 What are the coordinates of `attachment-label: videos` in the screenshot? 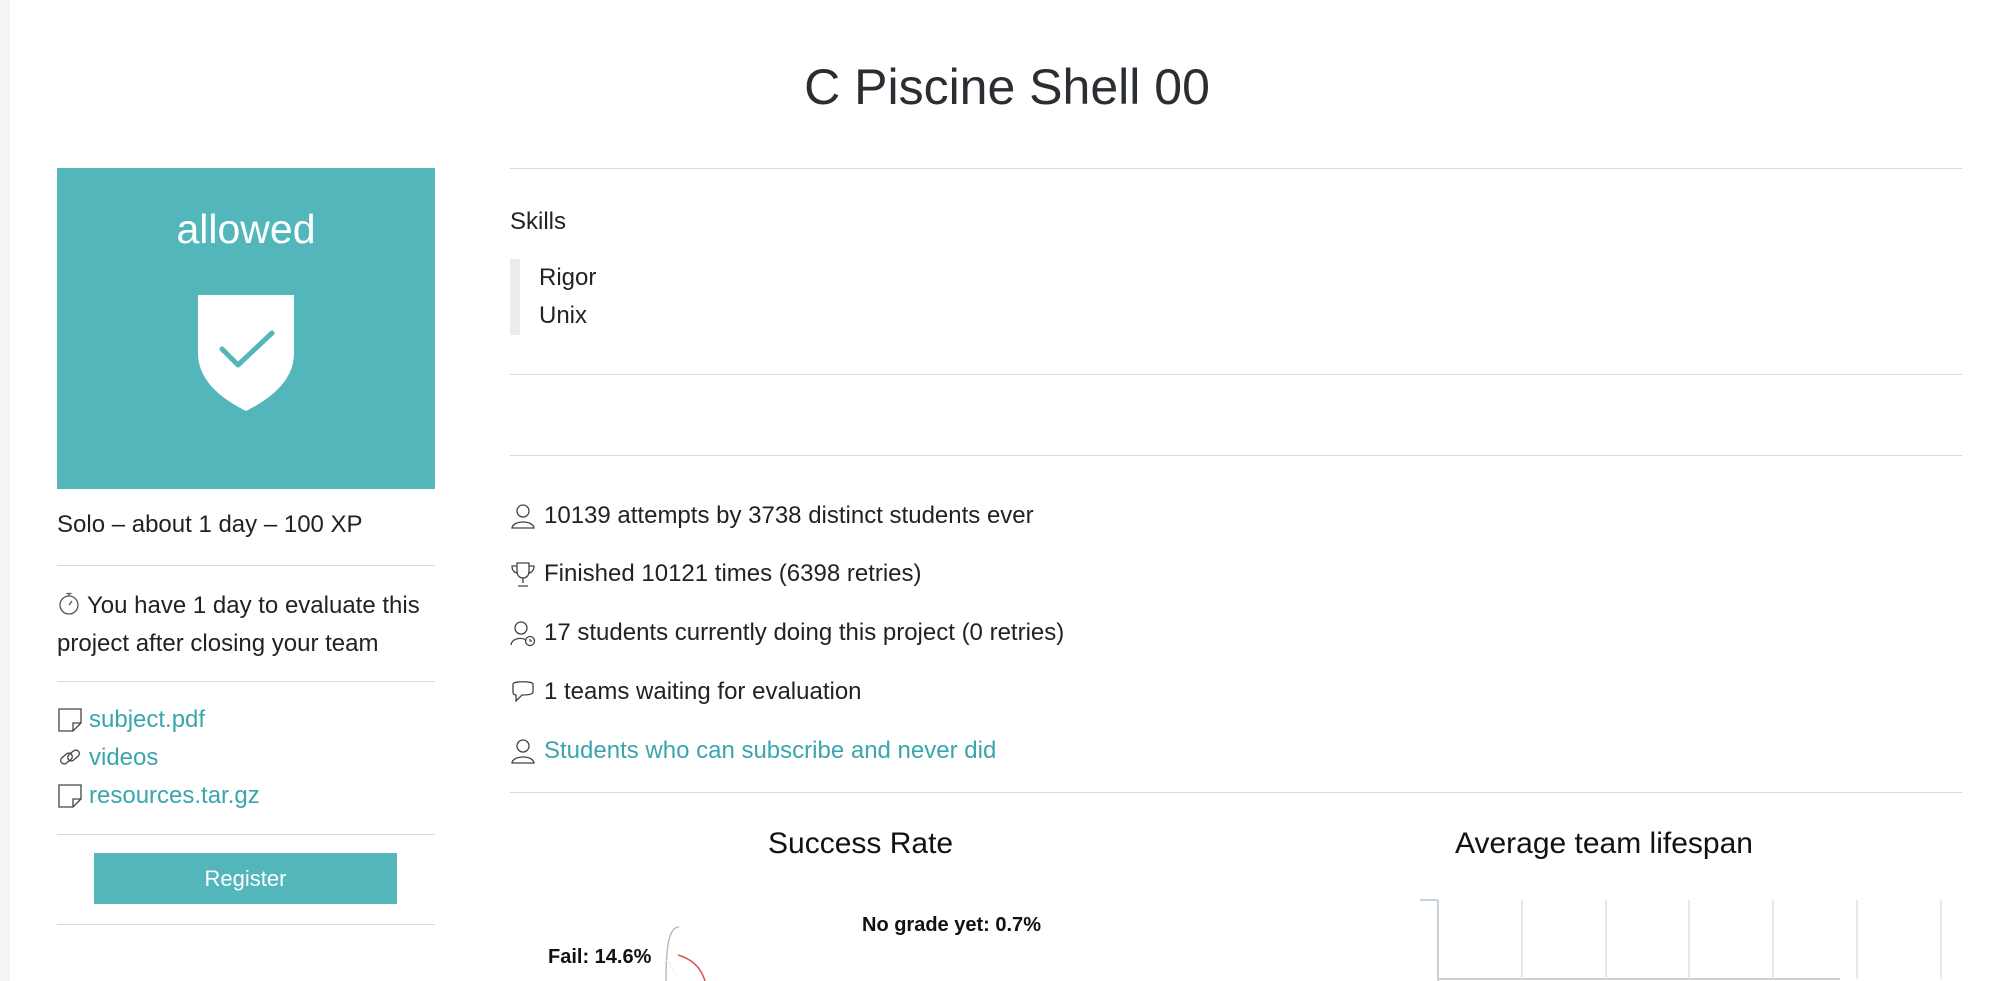 It's located at (123, 758).